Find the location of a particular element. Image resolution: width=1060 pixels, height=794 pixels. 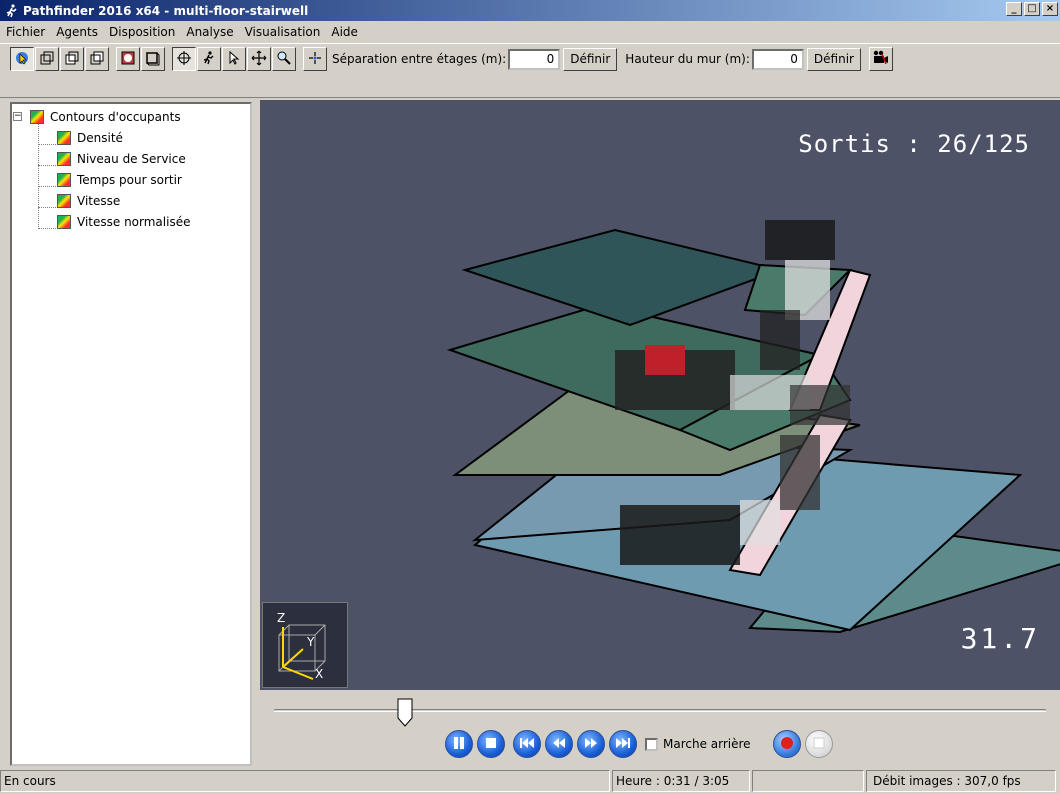

record-stop-button is located at coordinates (818, 744).